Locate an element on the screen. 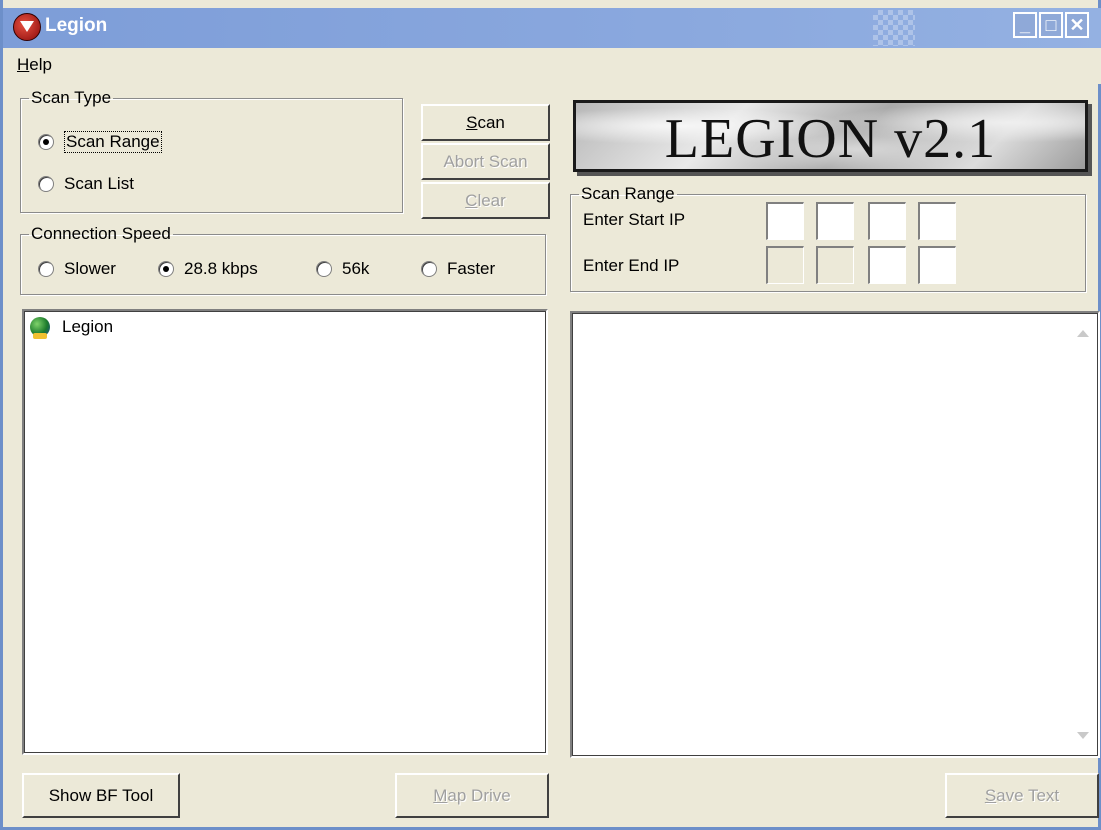 The image size is (1101, 830). radio-faster: Faster is located at coordinates (458, 269).